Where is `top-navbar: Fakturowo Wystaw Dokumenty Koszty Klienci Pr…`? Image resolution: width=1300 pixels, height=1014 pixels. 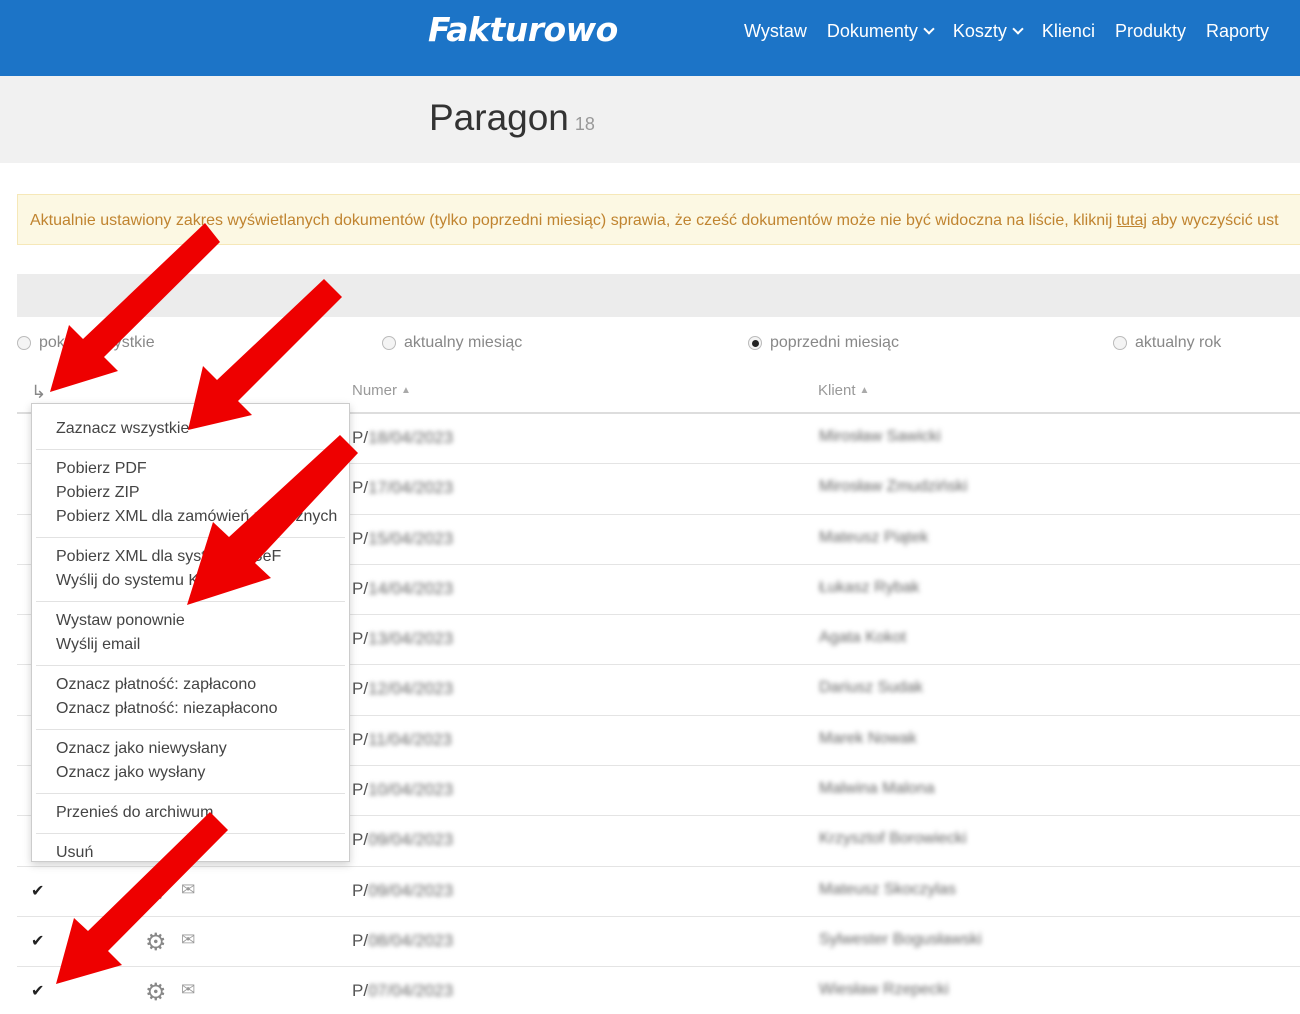 top-navbar: Fakturowo Wystaw Dokumenty Koszty Klienci Pr… is located at coordinates (650, 38).